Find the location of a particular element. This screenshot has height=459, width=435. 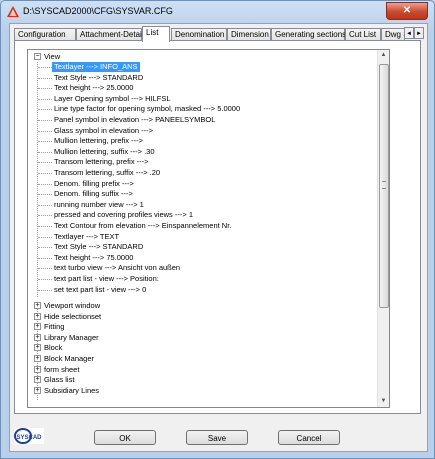

arrow-left-icon: ◄ is located at coordinates (409, 34).